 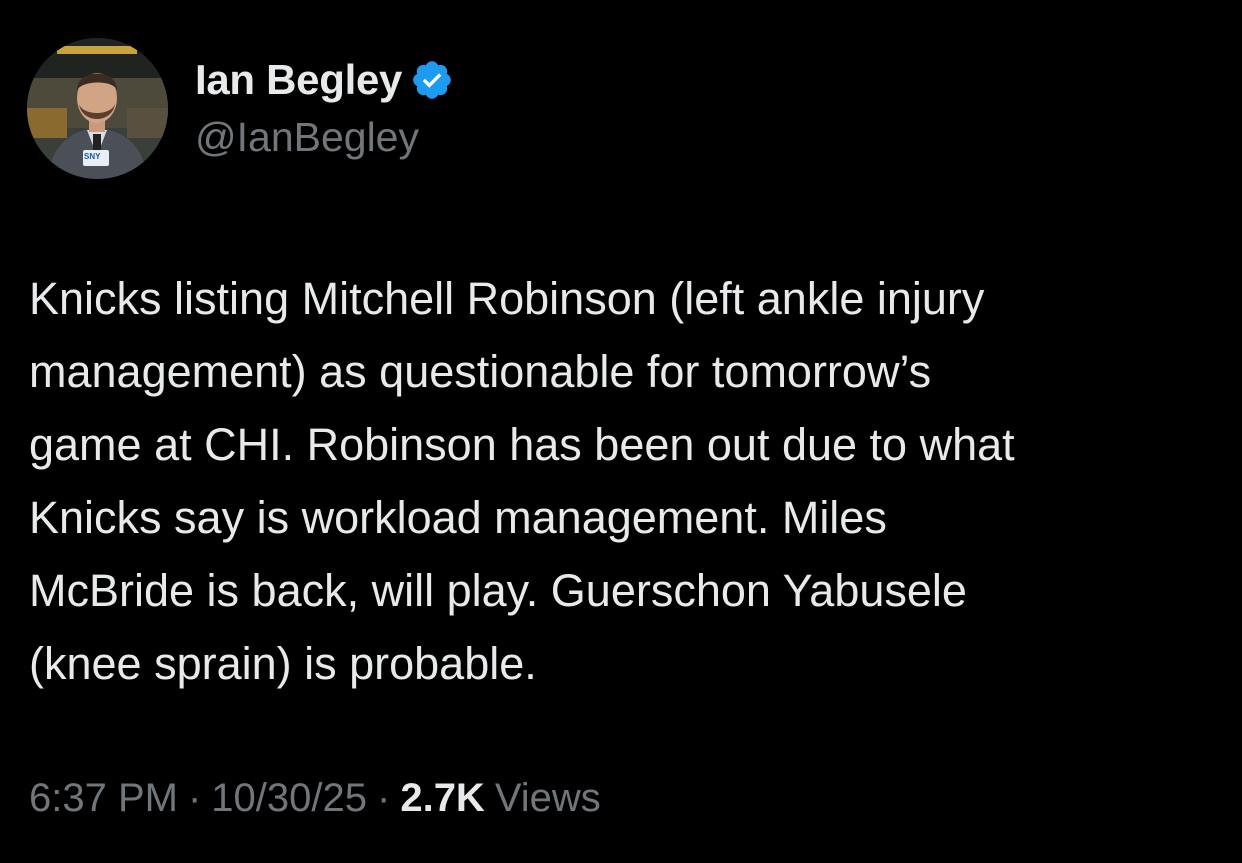 I want to click on tweet-meta: 6:37 PM · 10/30/25 · 2.7K Views, so click(x=315, y=798).